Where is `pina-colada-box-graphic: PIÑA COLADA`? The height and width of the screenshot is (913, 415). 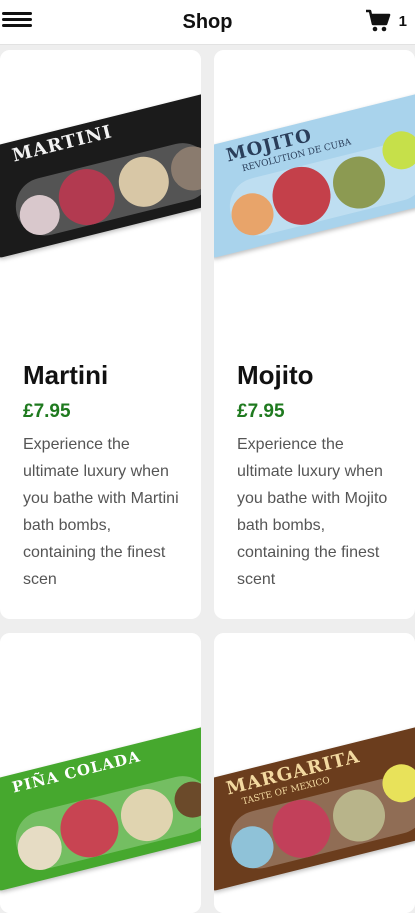 pina-colada-box-graphic: PIÑA COLADA is located at coordinates (100, 808).